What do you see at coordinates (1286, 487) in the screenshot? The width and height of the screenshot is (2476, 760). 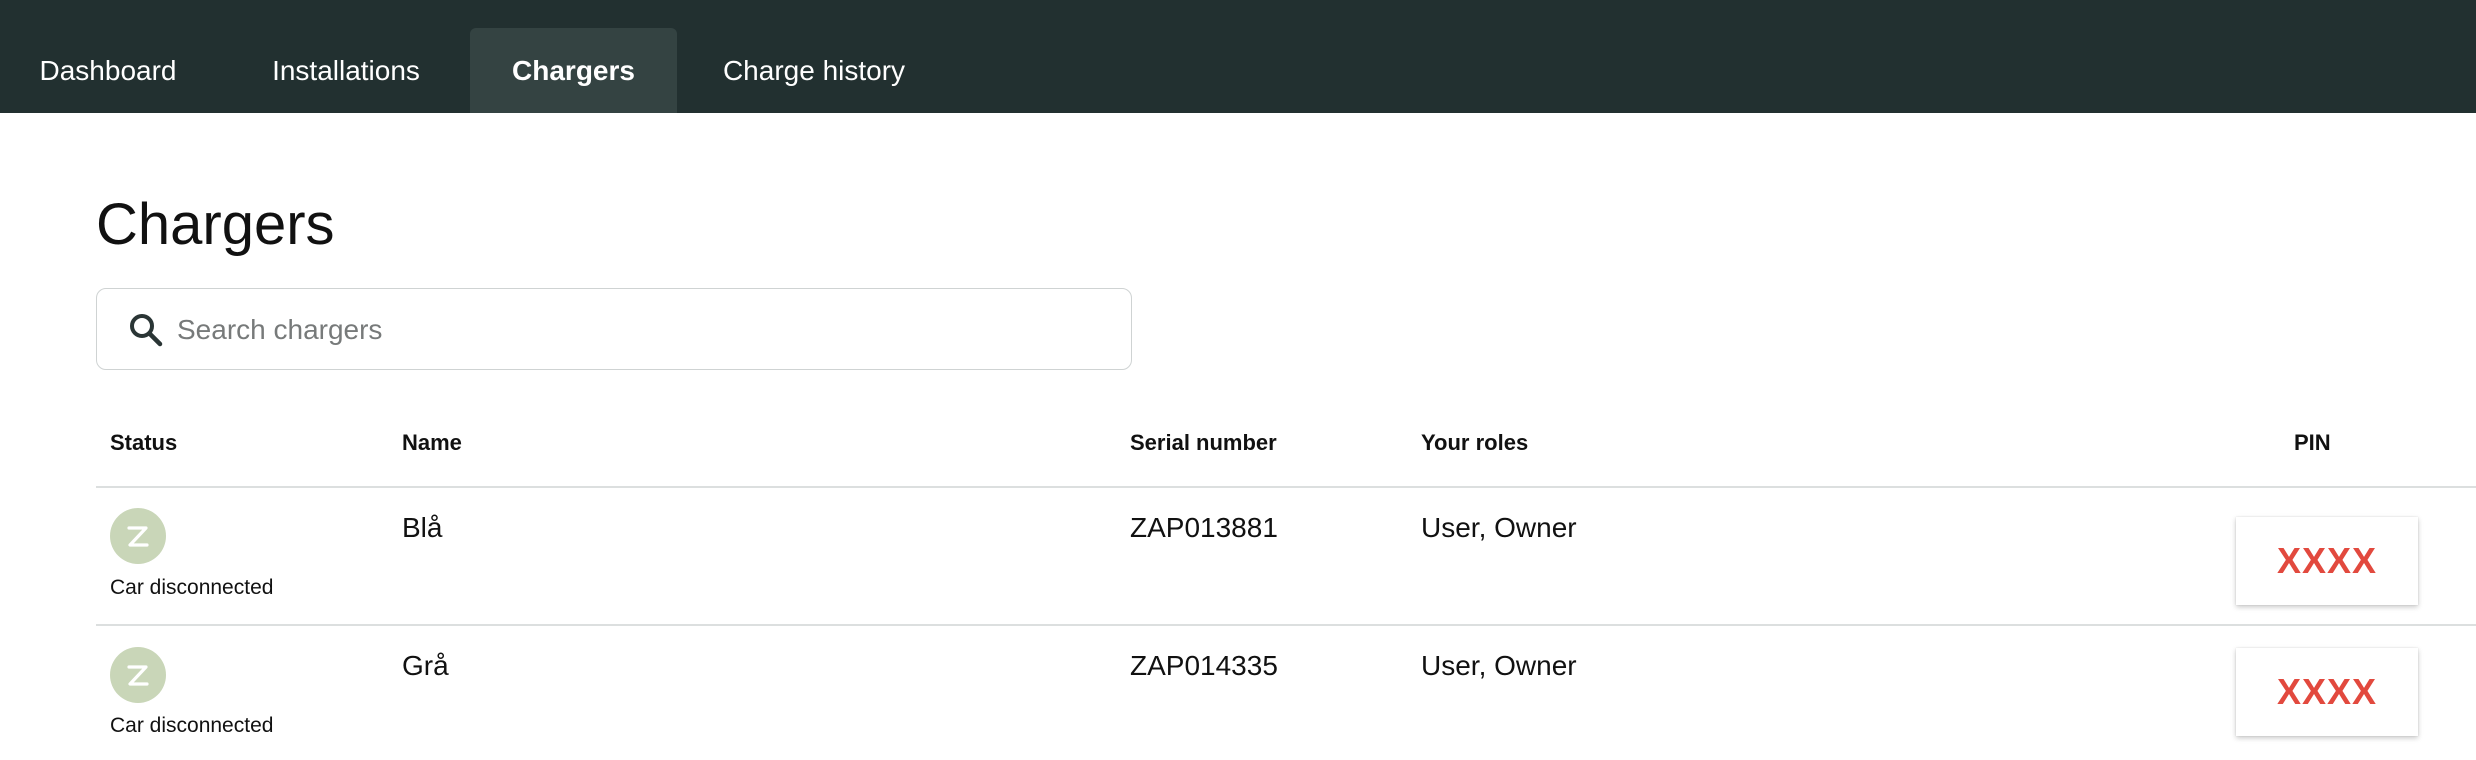 I see `header-divider` at bounding box center [1286, 487].